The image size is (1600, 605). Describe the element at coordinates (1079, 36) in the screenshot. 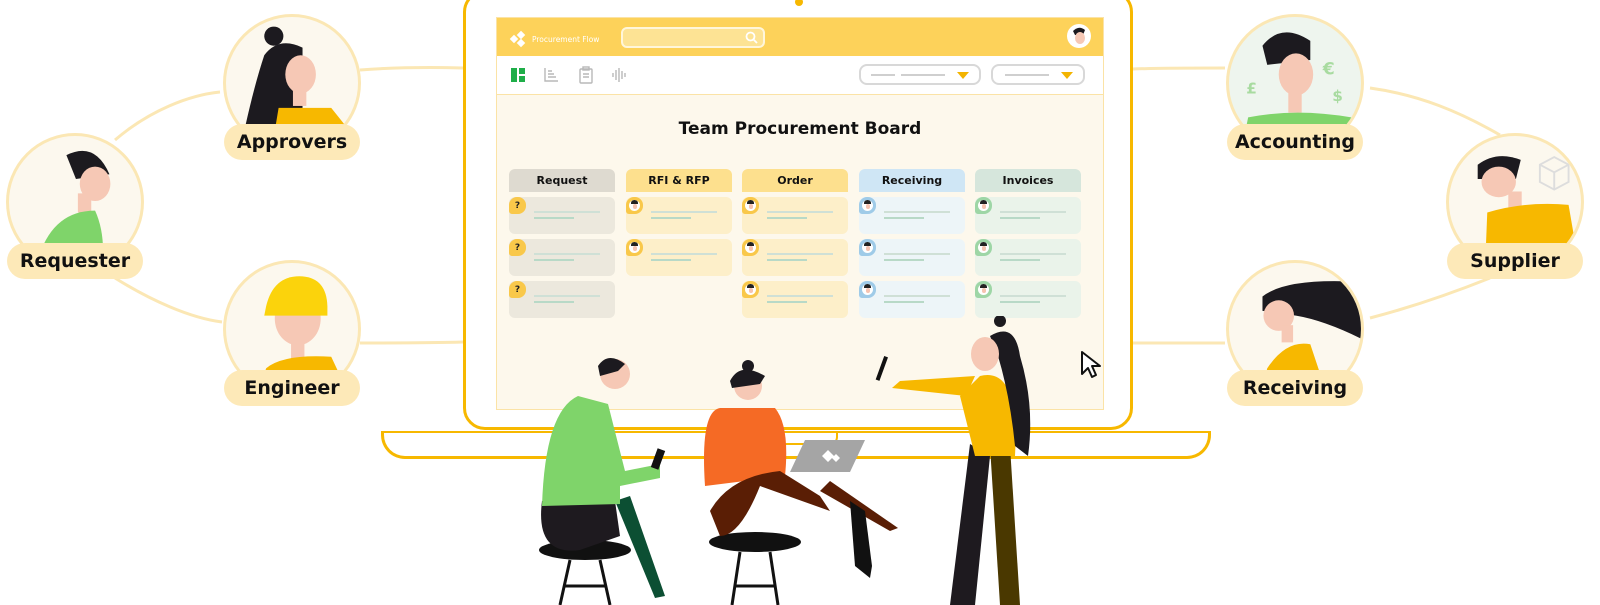

I see `user-avatar` at that location.